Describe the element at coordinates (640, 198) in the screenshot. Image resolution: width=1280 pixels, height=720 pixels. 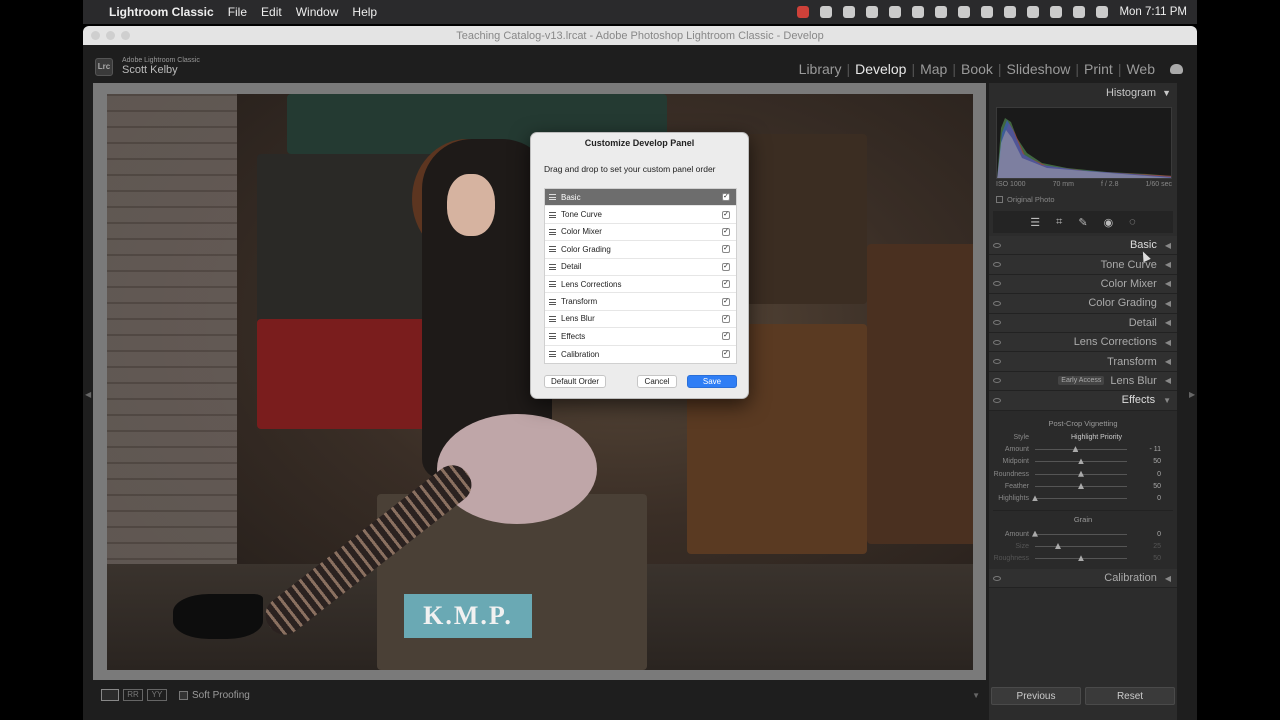
I see `panel-order-item: Basic ✓` at that location.